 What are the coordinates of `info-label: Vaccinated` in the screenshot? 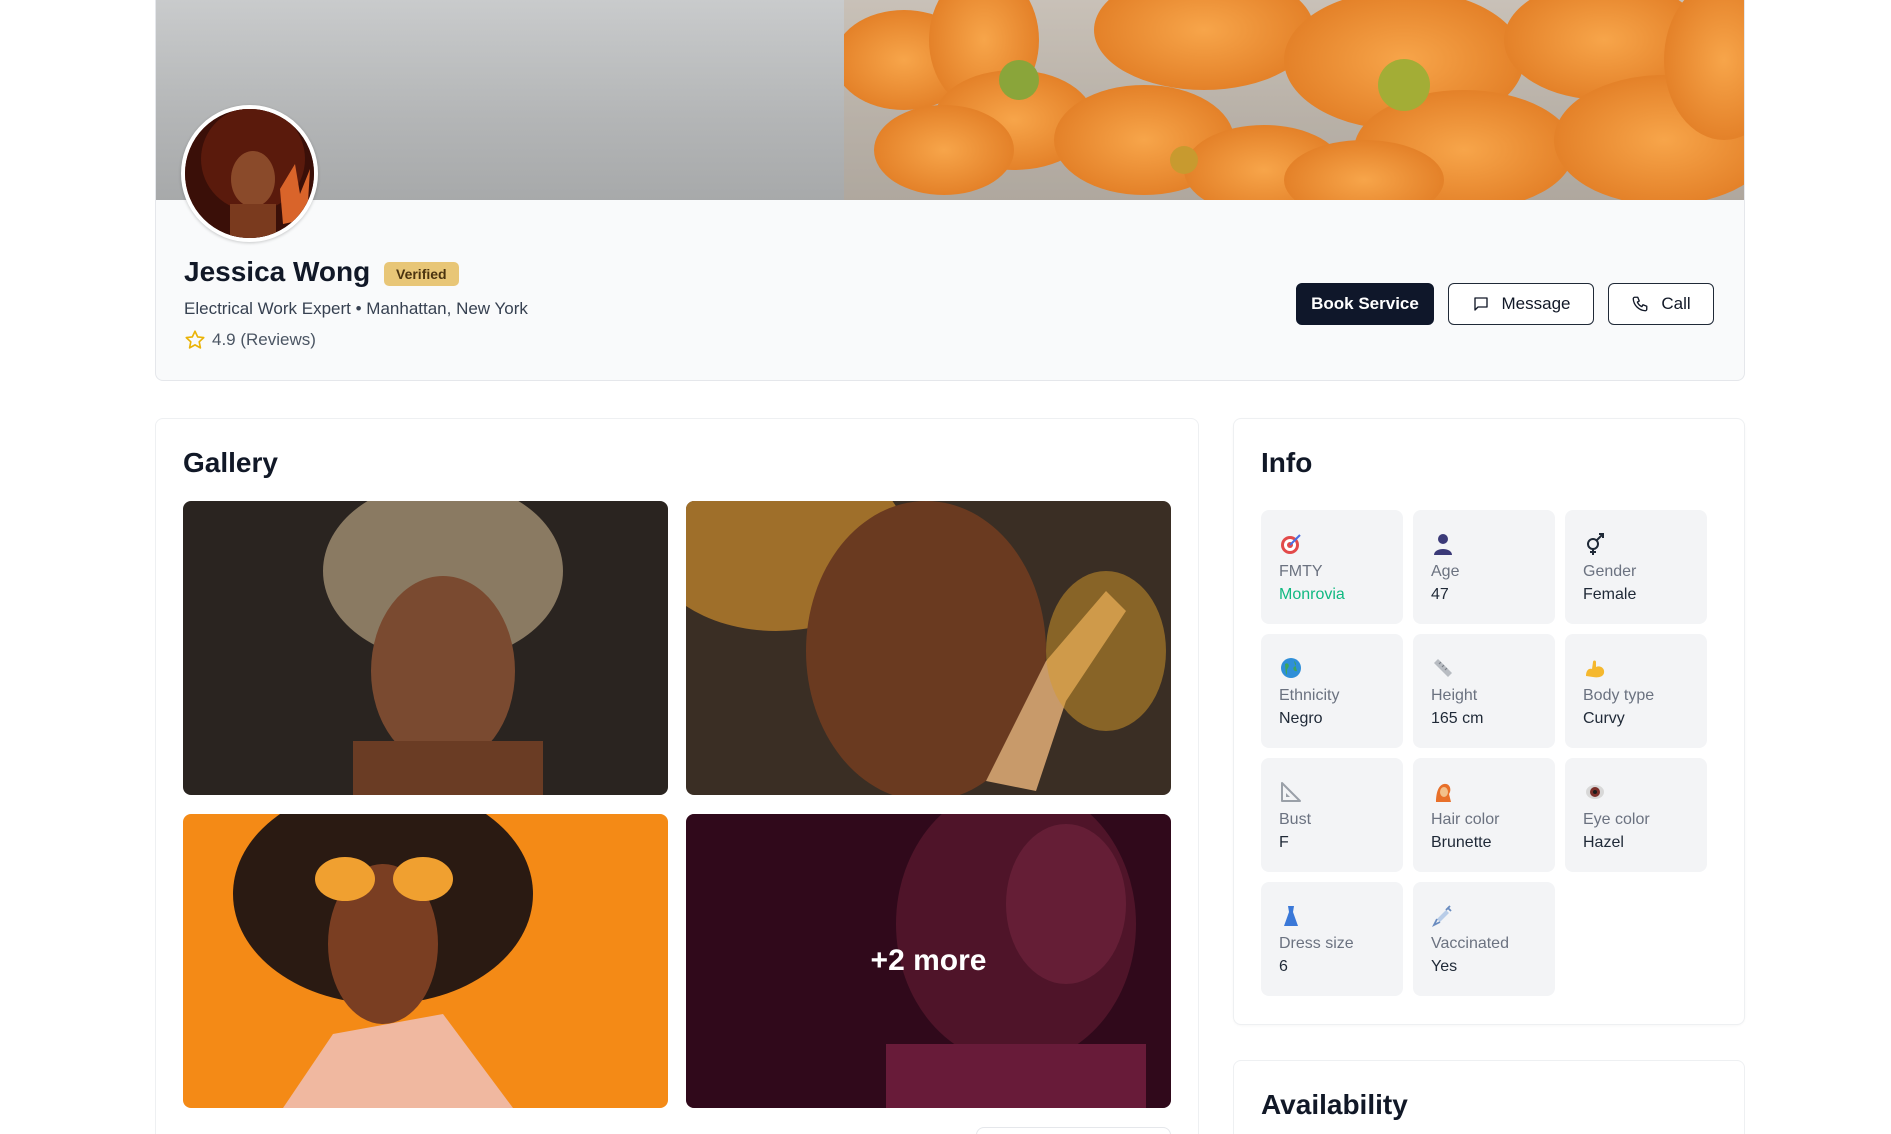 It's located at (1470, 943).